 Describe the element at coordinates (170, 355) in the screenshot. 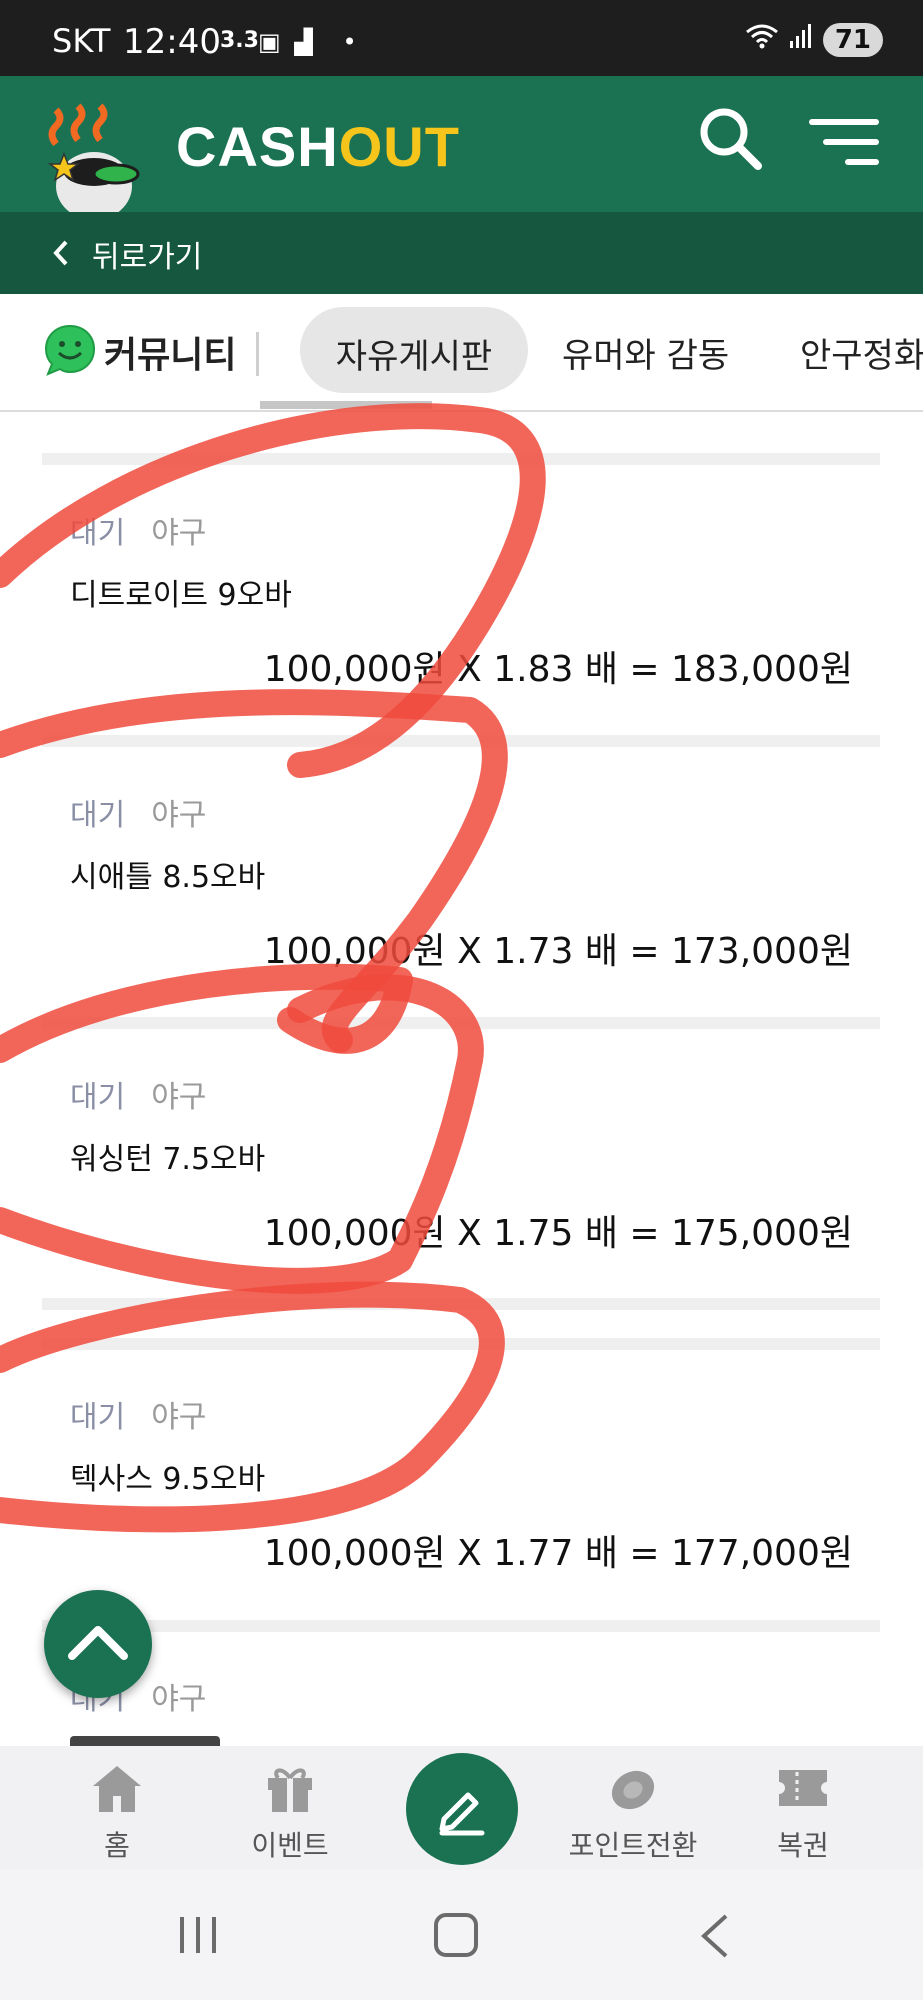

I see `community-label: 커뮤니티` at that location.